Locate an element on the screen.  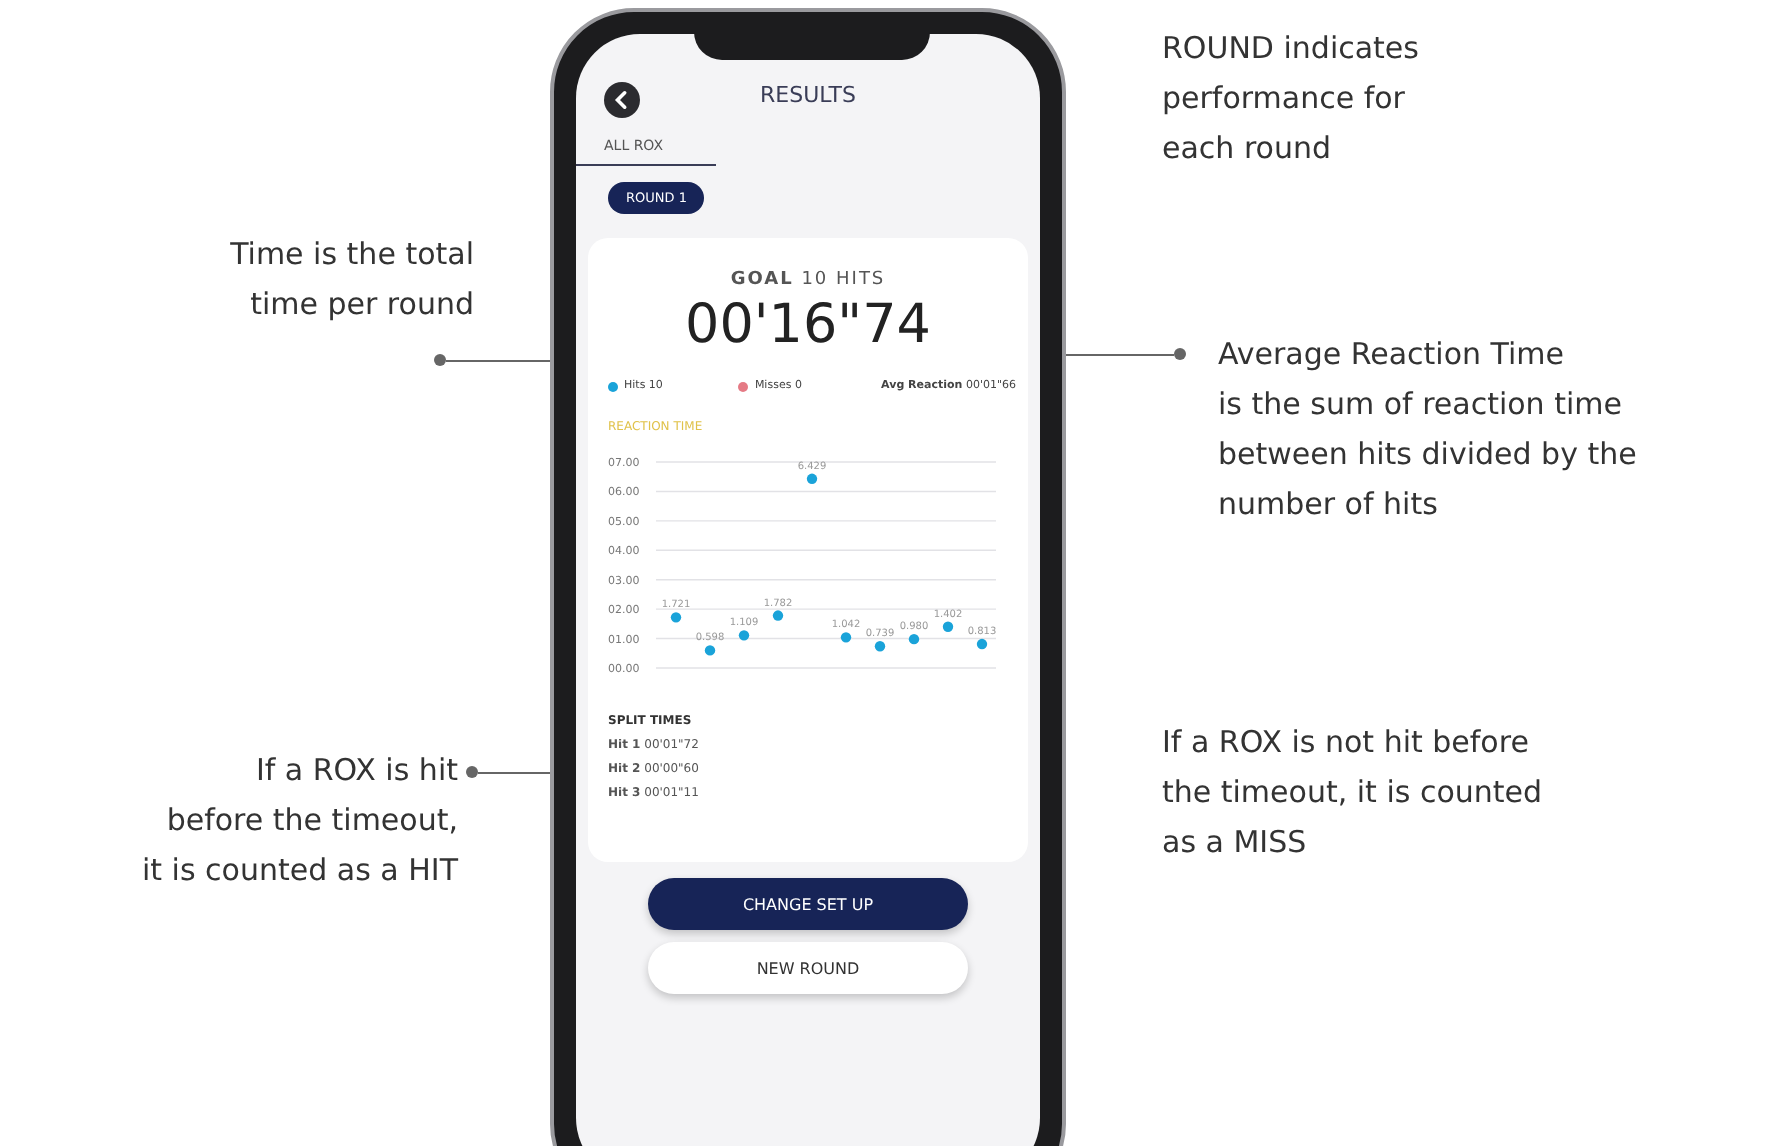
goal-text: GOAL 10 HITS is located at coordinates (808, 280).